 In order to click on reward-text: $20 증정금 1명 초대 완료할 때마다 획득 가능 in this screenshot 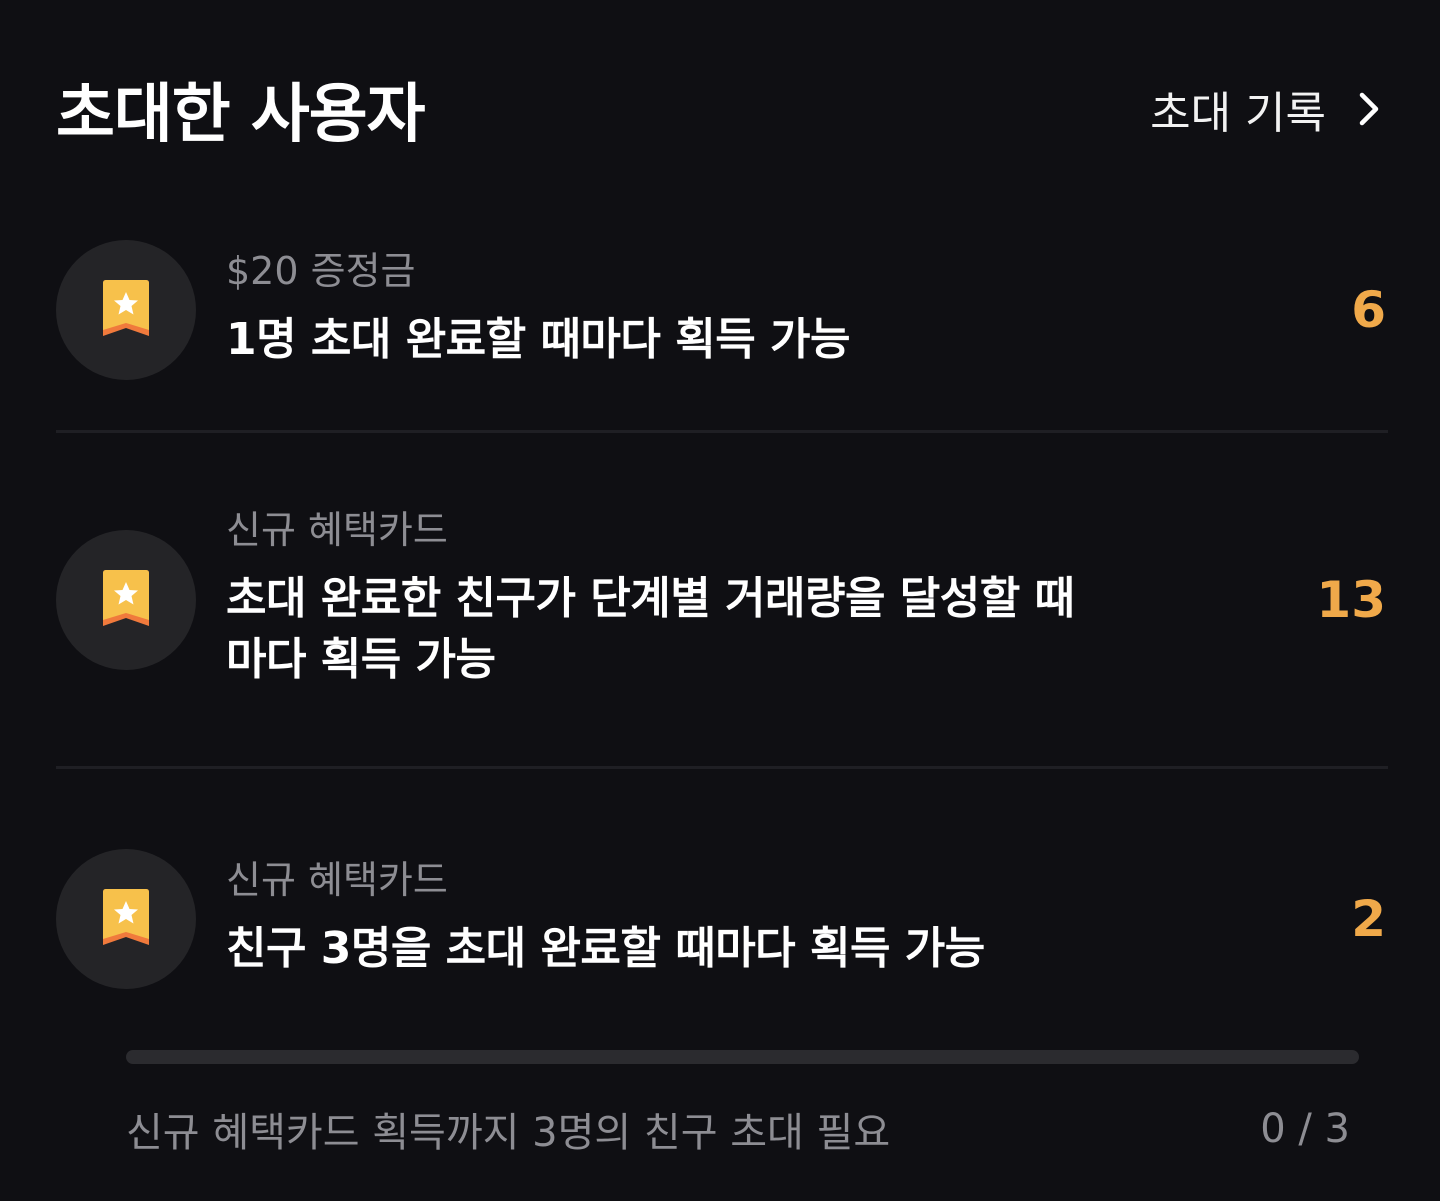, I will do `click(776, 309)`.